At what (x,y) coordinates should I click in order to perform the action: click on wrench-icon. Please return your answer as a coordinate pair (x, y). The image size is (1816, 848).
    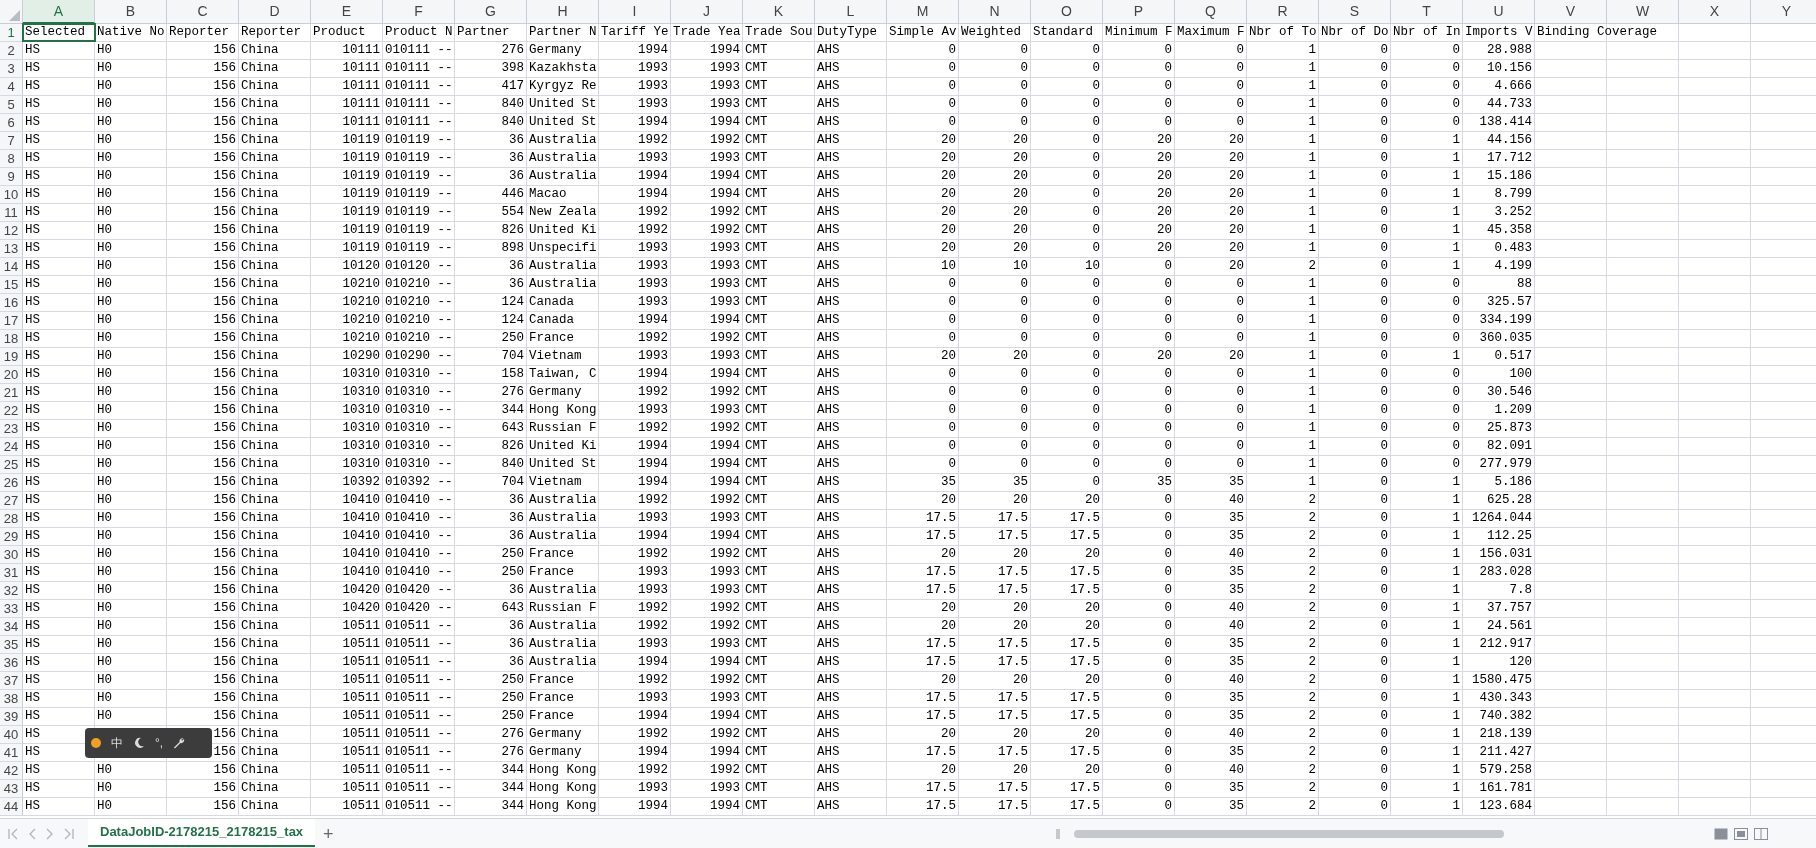
    Looking at the image, I should click on (179, 743).